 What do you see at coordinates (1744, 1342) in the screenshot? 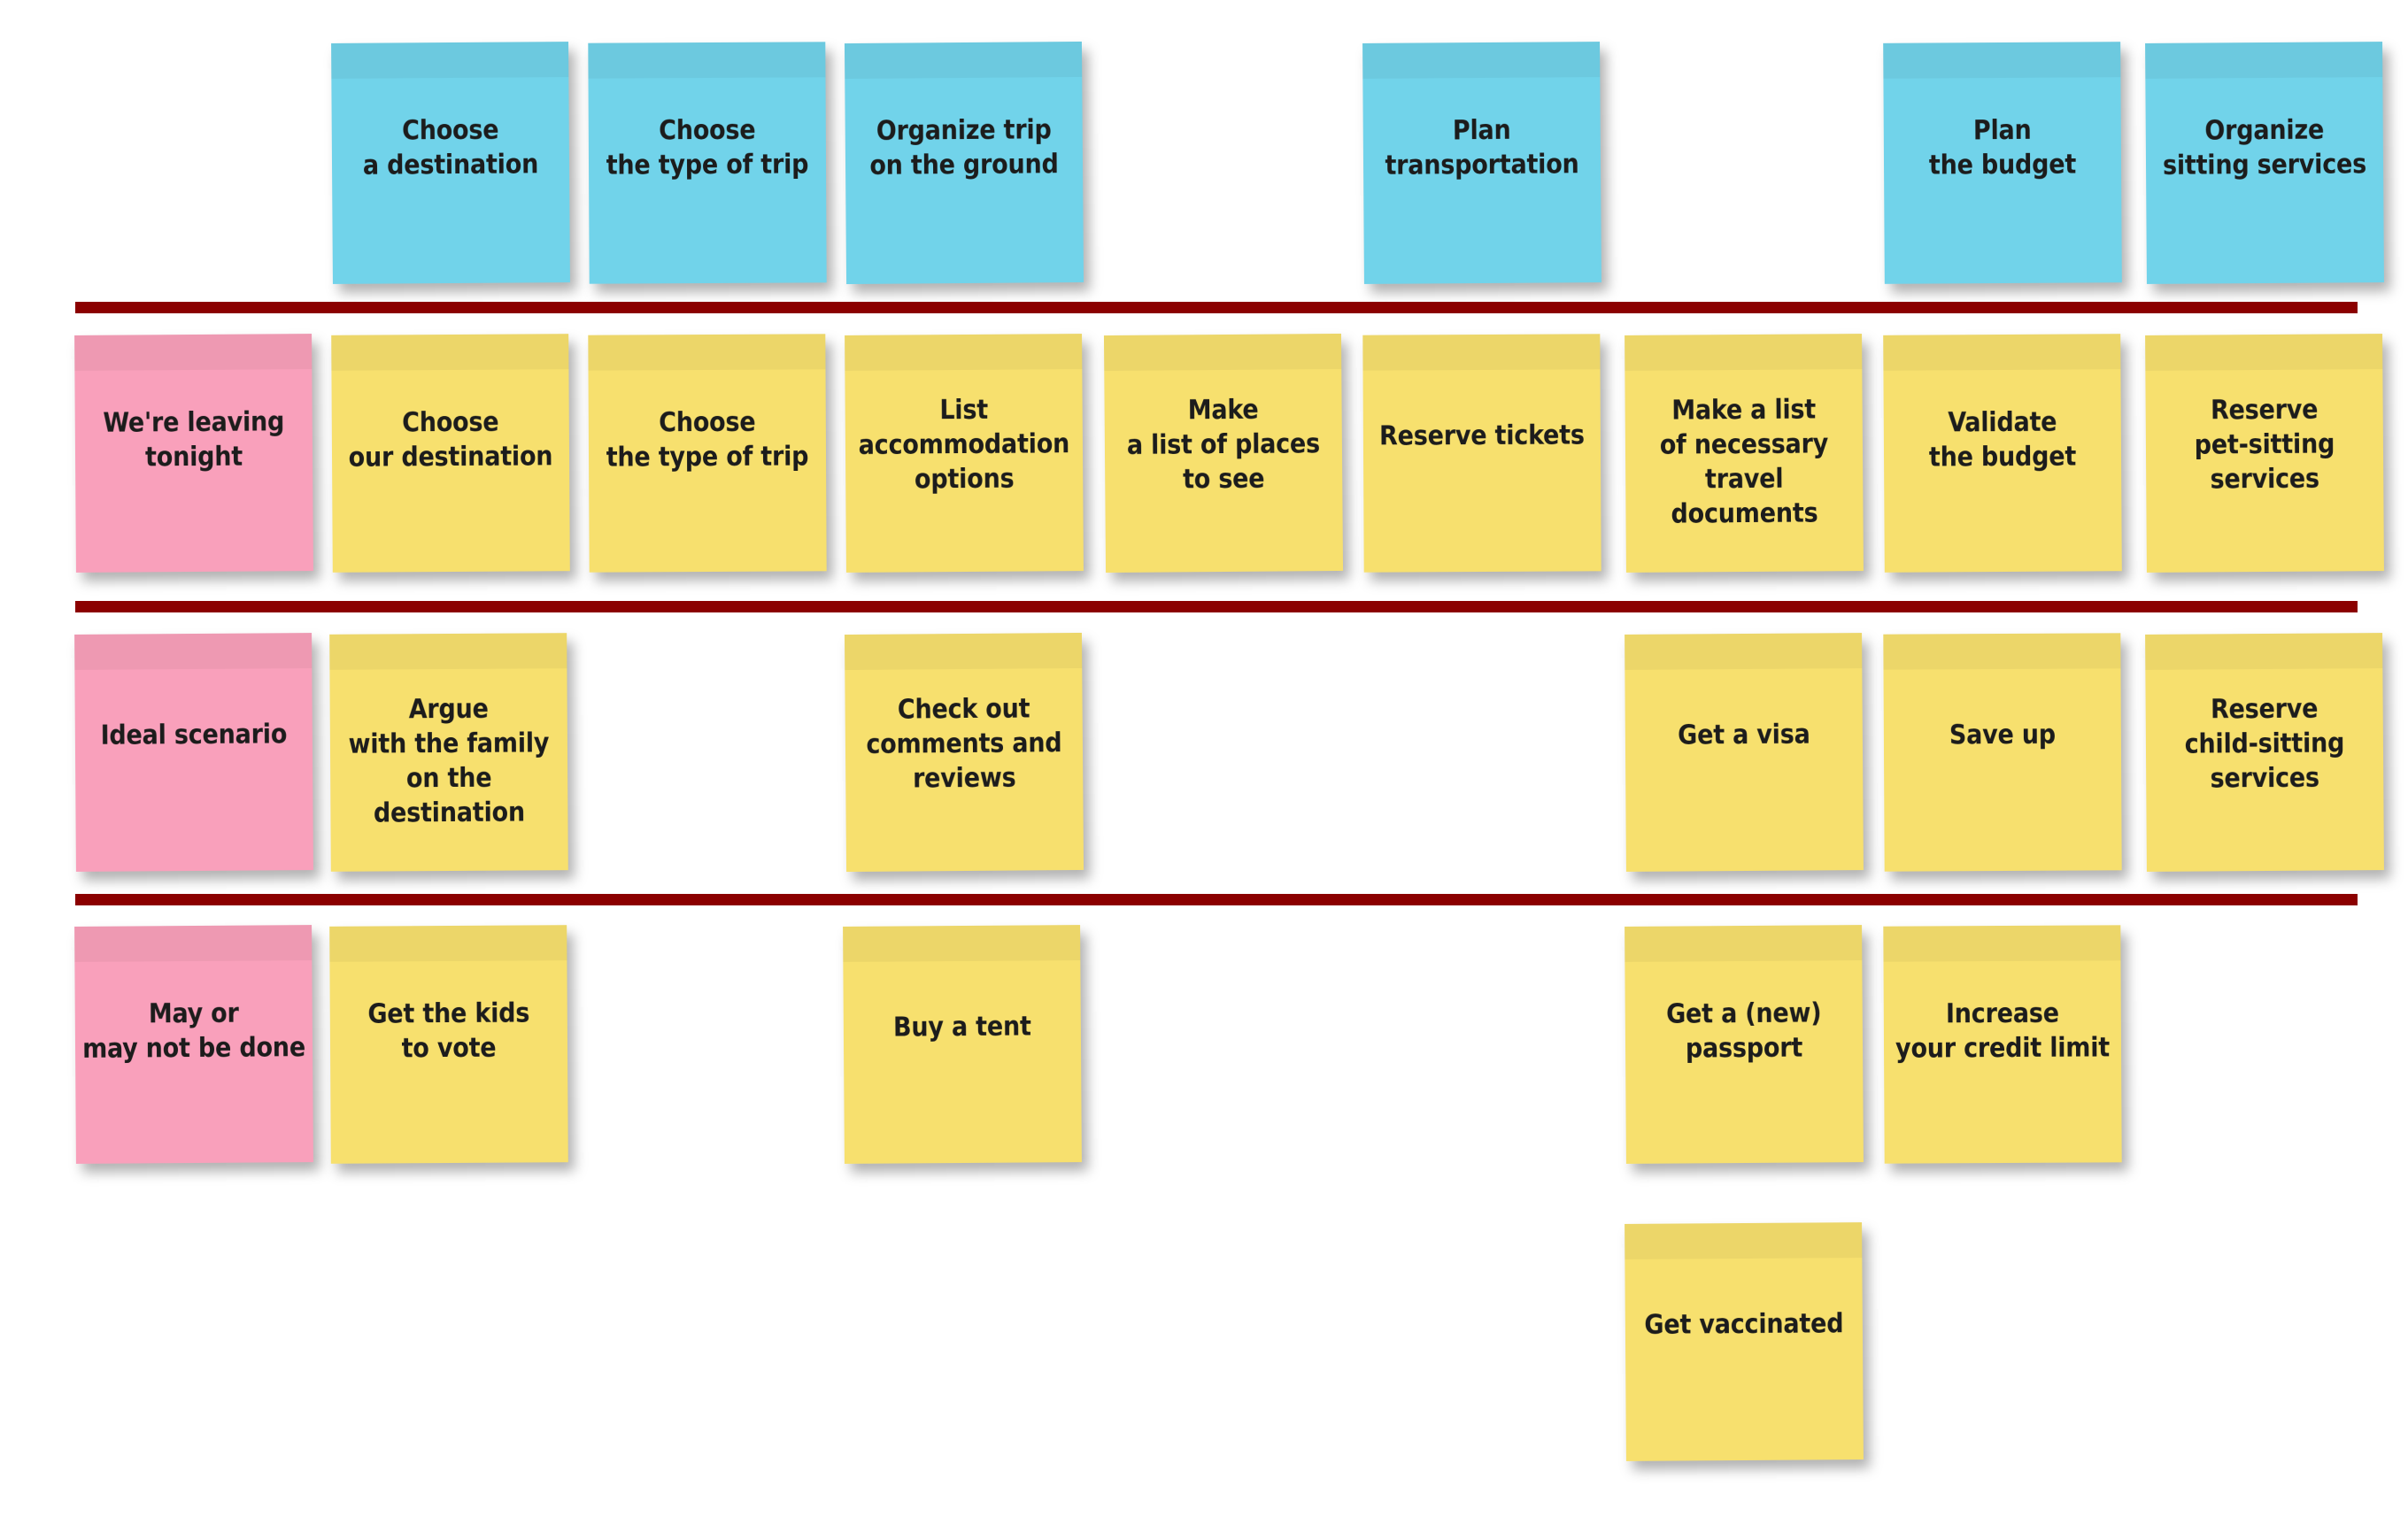
I see `story-note-get-vaccinated: Get vaccinated` at bounding box center [1744, 1342].